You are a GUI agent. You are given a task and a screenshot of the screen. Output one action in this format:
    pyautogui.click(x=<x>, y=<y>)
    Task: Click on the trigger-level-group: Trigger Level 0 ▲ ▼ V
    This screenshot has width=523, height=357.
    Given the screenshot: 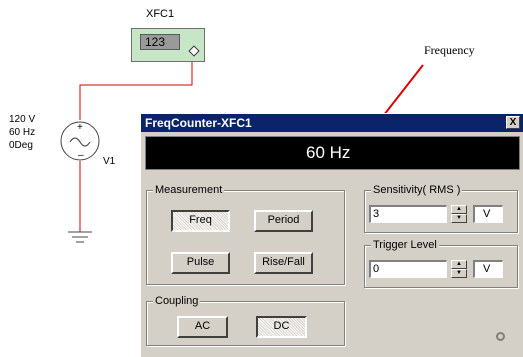 What is the action you would take?
    pyautogui.click(x=441, y=263)
    